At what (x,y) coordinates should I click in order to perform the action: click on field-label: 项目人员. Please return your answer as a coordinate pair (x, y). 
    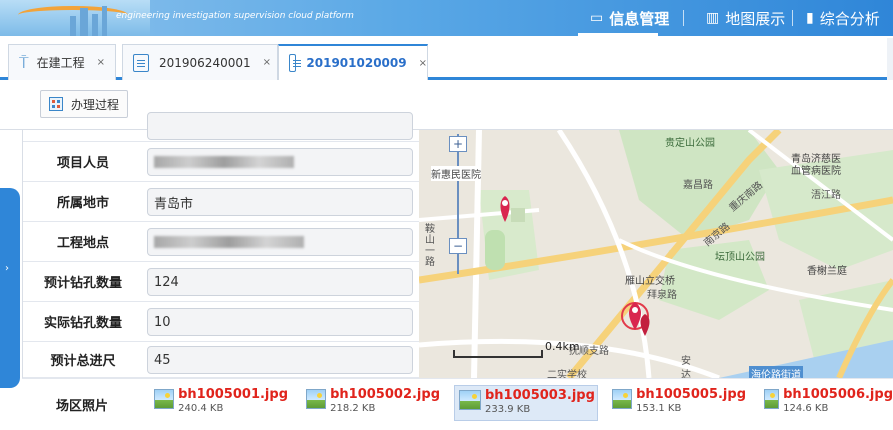
    Looking at the image, I should click on (82, 163).